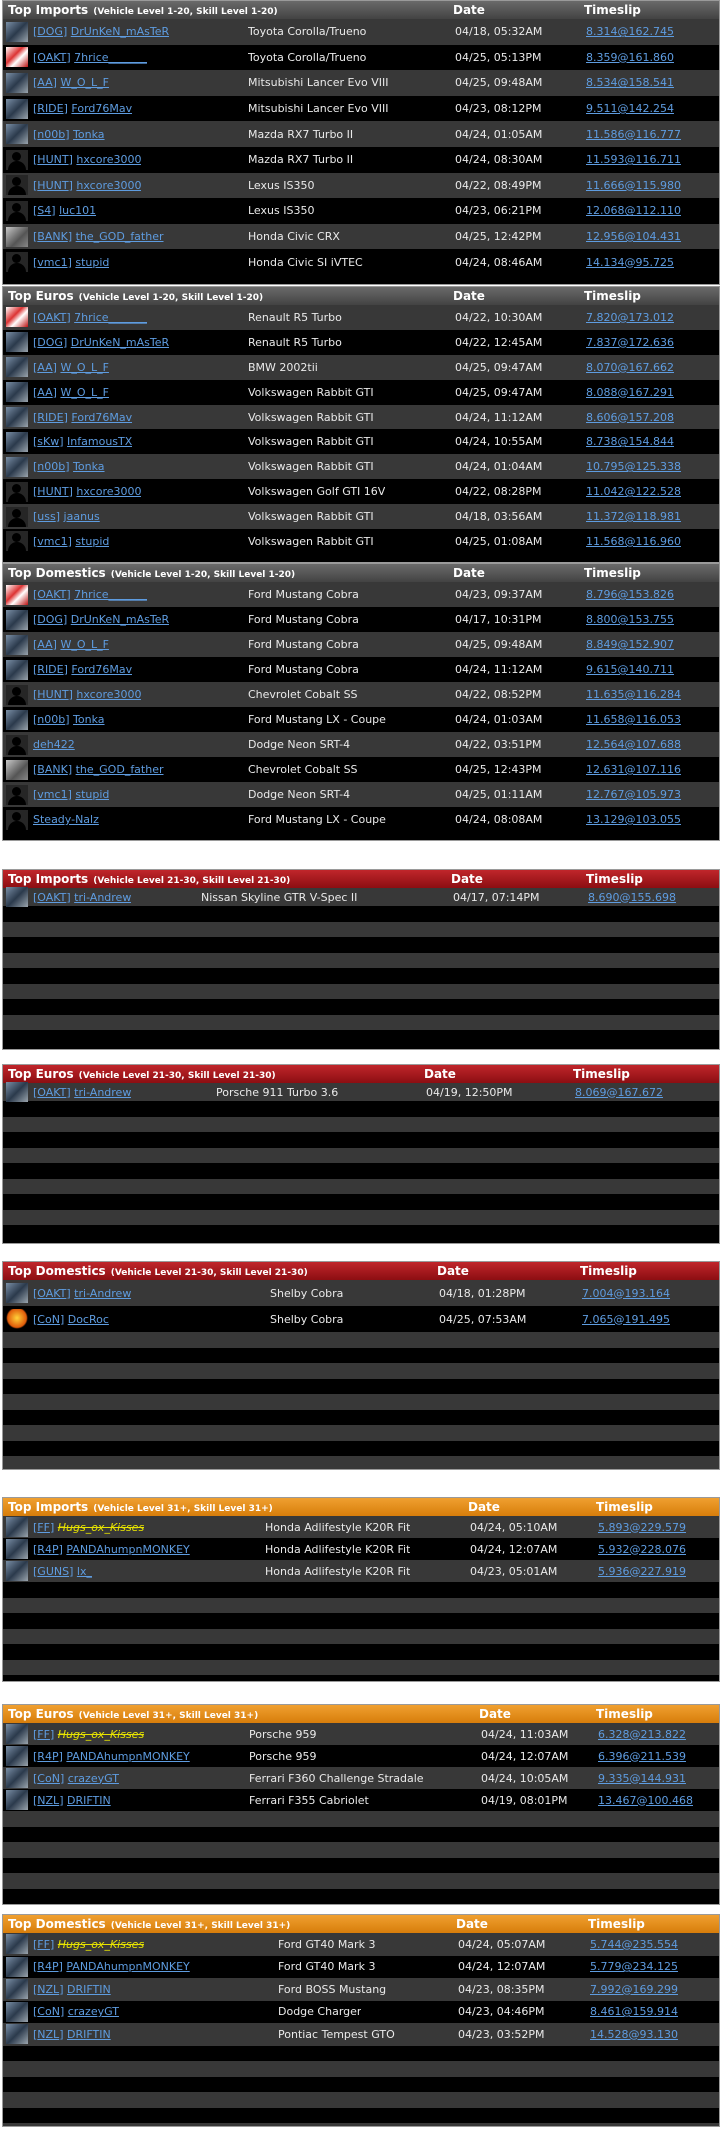 This screenshot has width=720, height=2130. What do you see at coordinates (47, 1966) in the screenshot?
I see `crew-tag-link: R4P` at bounding box center [47, 1966].